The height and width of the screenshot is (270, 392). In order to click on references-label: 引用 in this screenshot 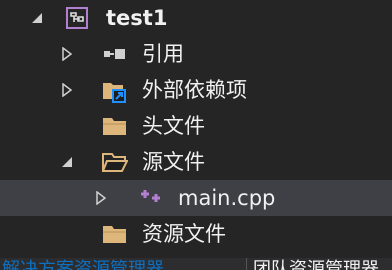, I will do `click(163, 54)`.